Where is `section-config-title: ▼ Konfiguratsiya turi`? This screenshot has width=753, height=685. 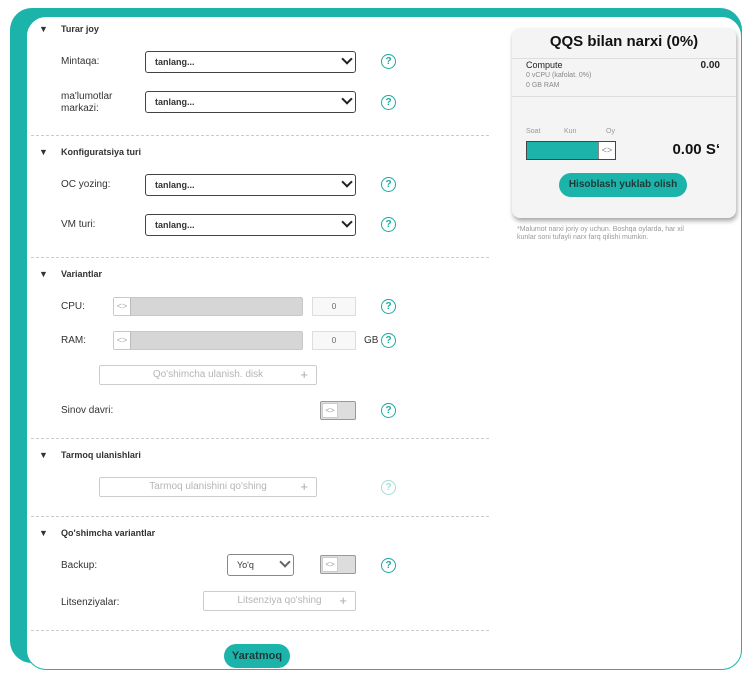
section-config-title: ▼ Konfiguratsiya turi is located at coordinates (90, 152).